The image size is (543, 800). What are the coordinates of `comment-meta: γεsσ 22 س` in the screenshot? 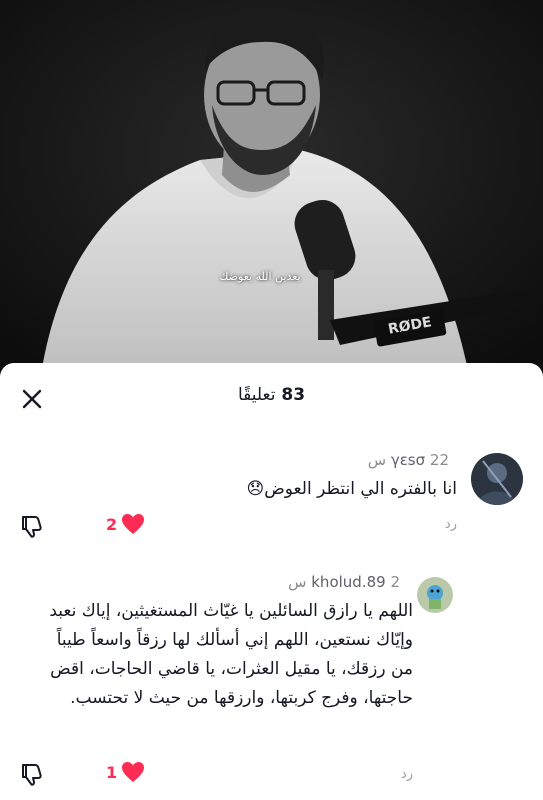 It's located at (412, 460).